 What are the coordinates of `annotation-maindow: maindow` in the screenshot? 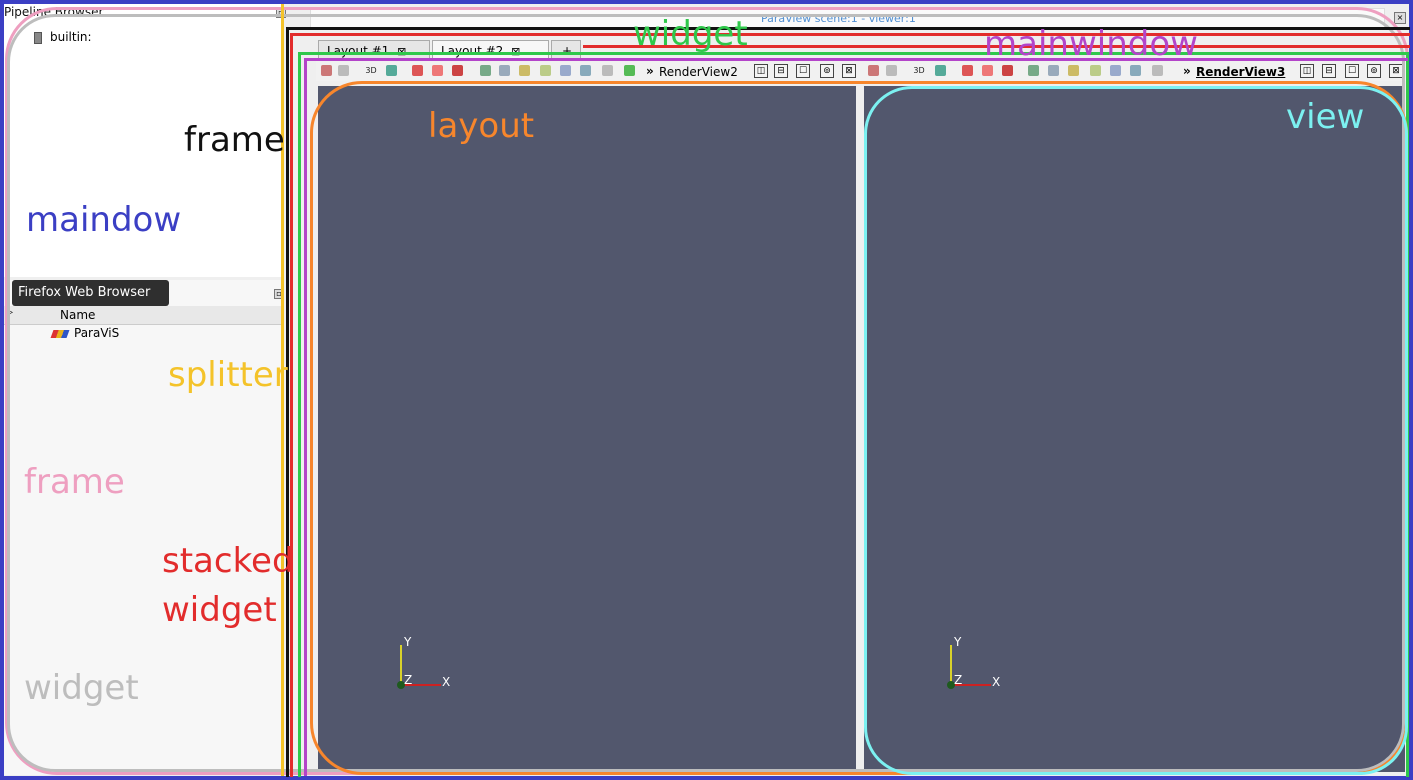 It's located at (104, 220).